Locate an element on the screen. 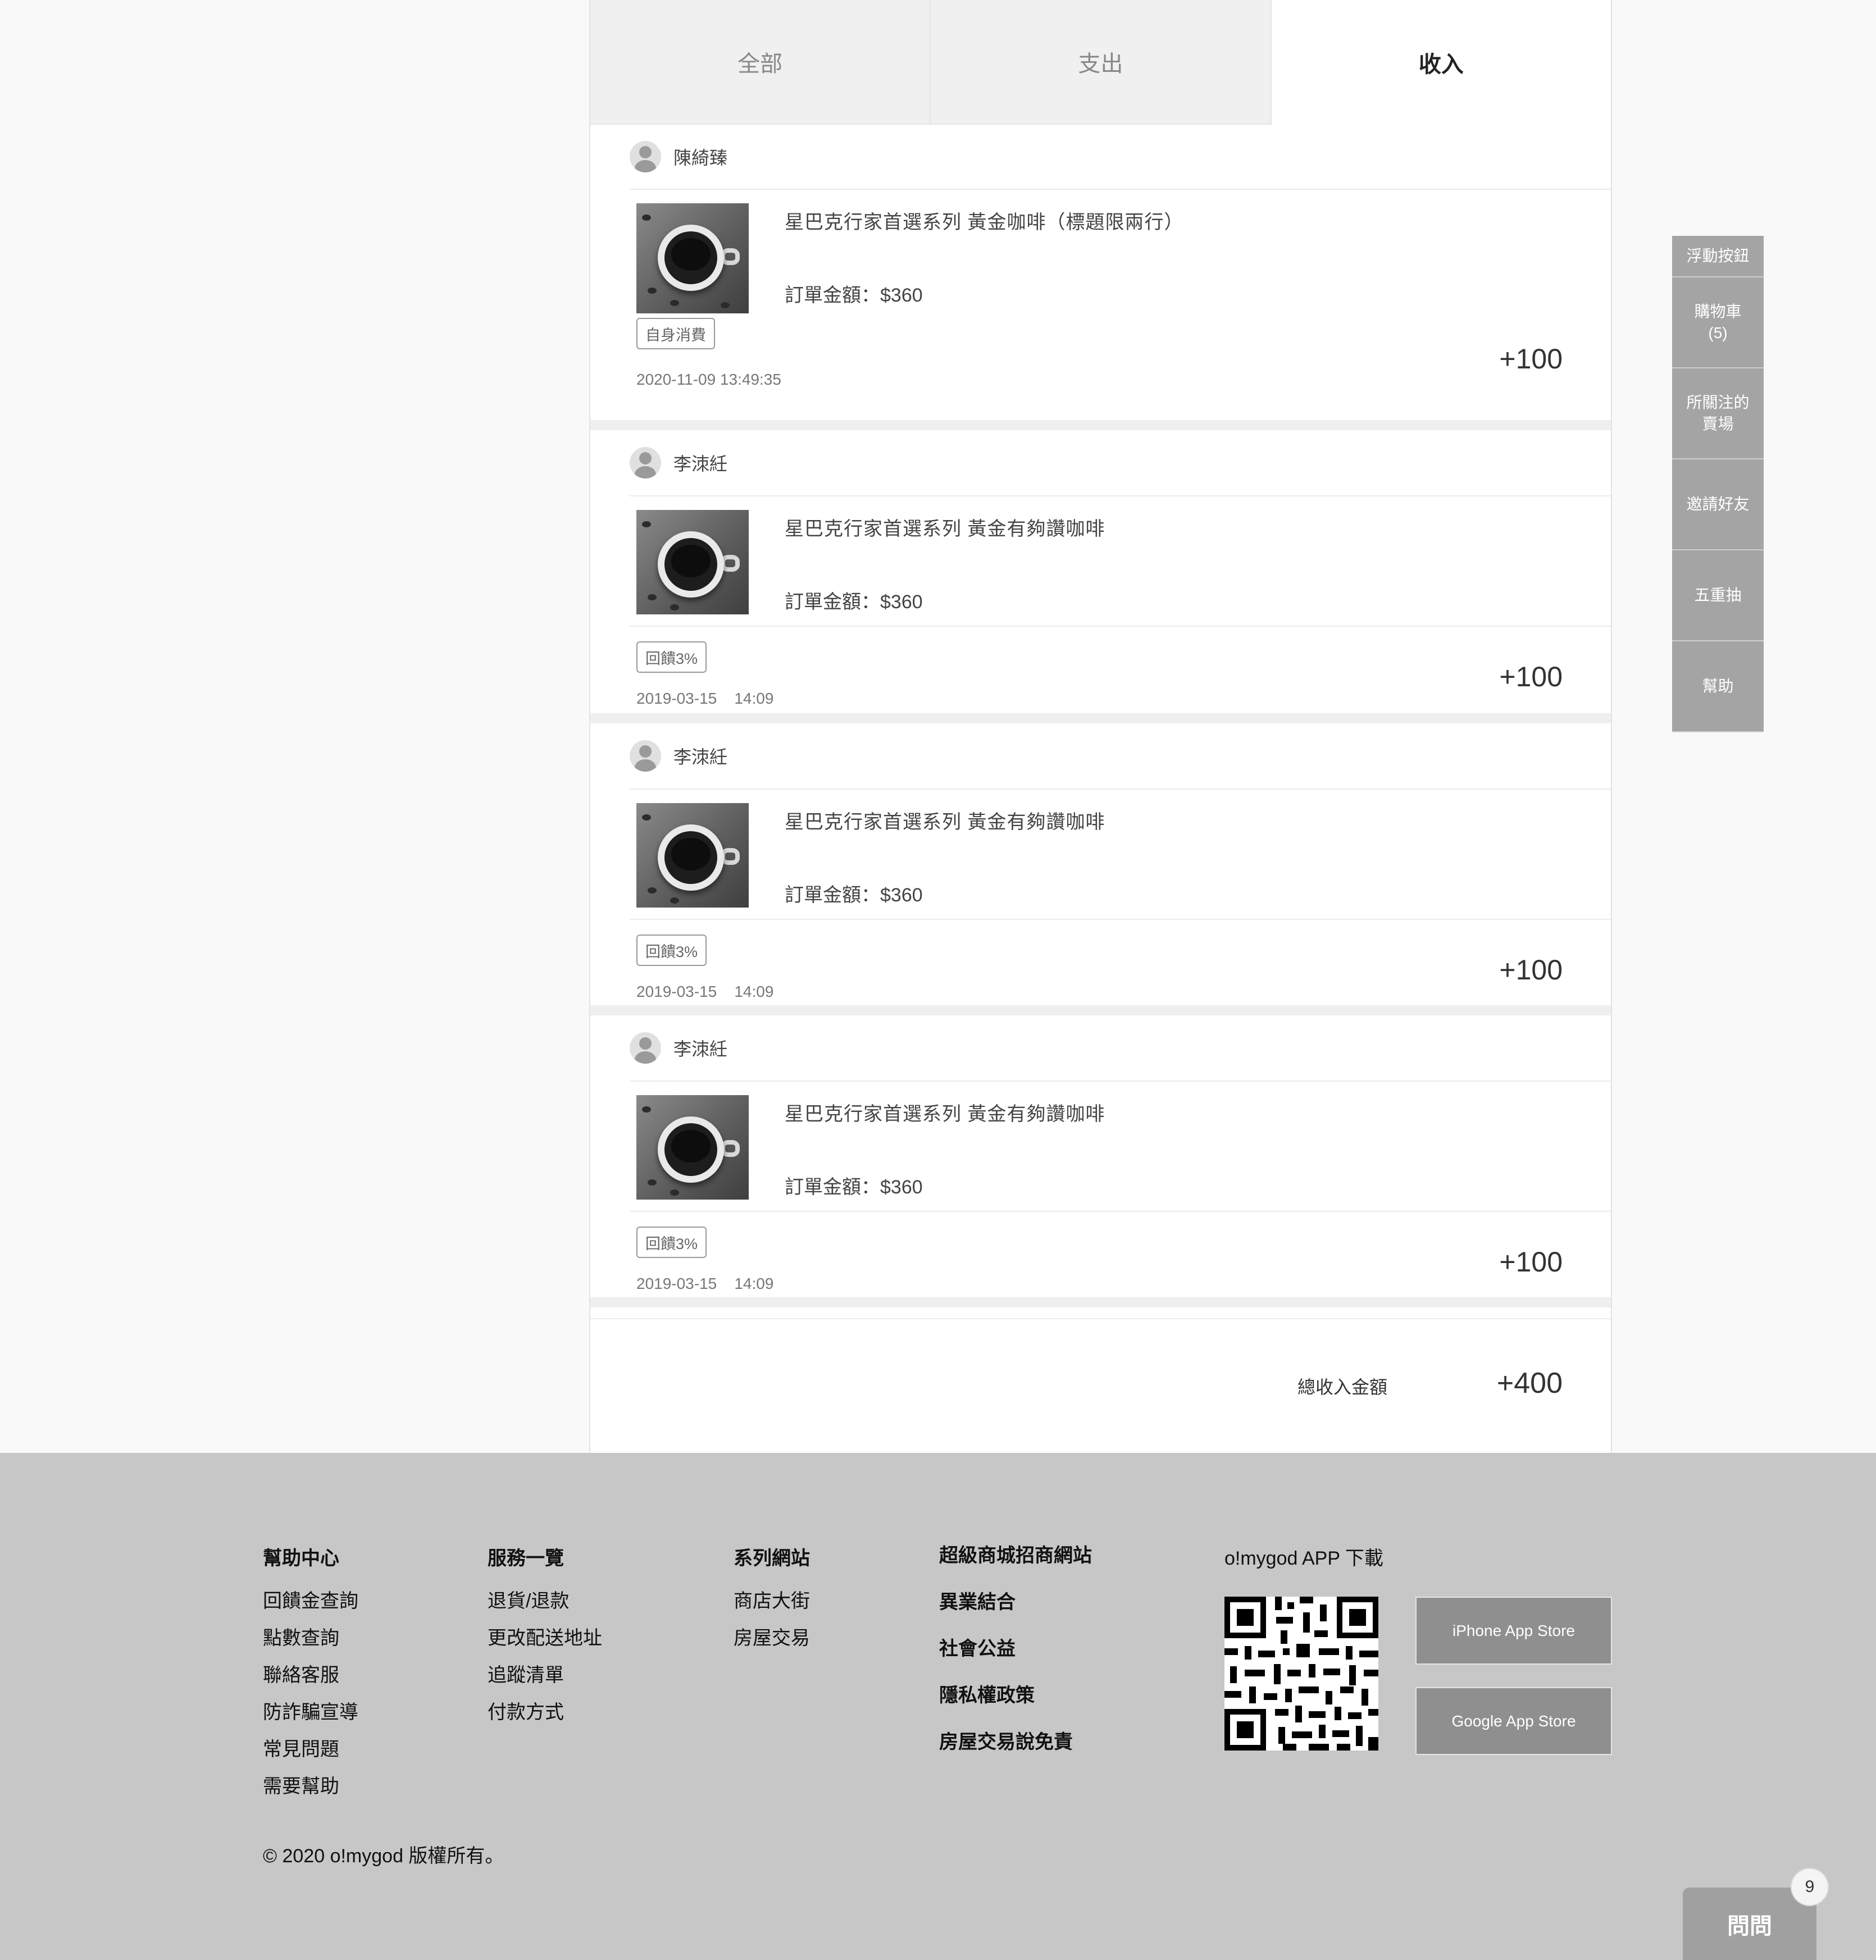  notification-badge: 9 is located at coordinates (1810, 1887).